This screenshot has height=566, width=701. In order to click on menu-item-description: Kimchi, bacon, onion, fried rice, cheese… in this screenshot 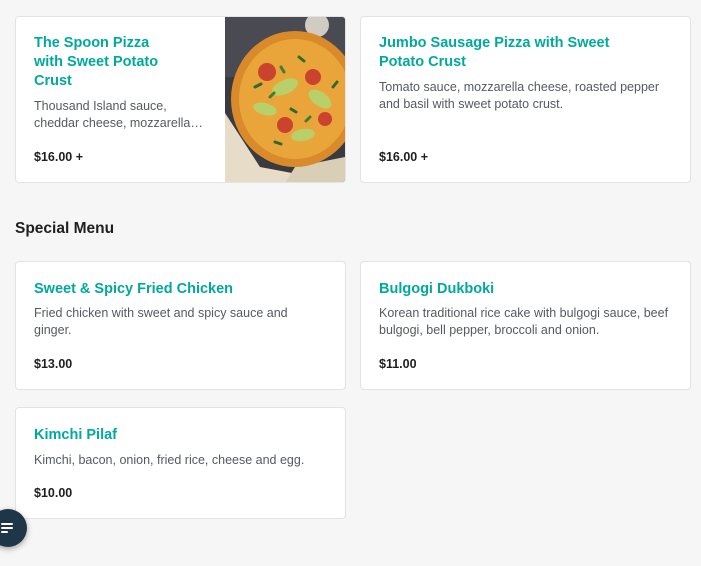, I will do `click(169, 460)`.